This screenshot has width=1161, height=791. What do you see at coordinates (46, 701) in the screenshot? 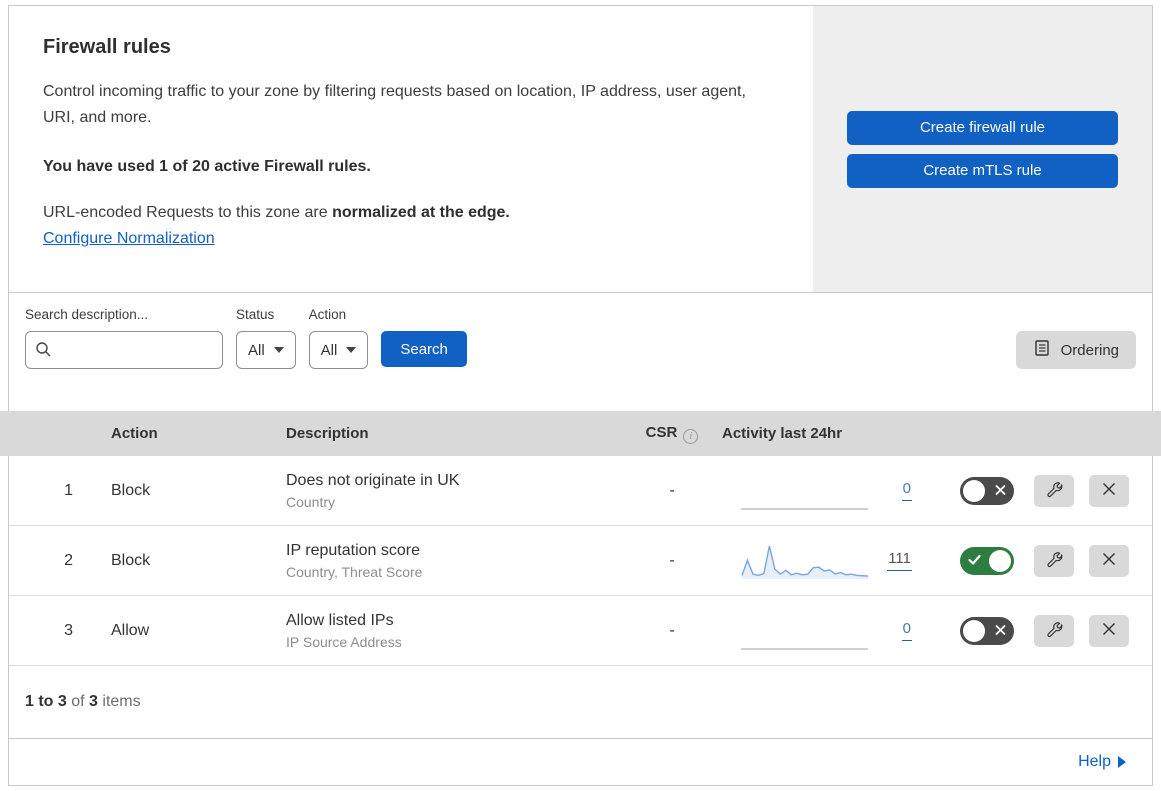
I see `items-range: 1 to 3` at bounding box center [46, 701].